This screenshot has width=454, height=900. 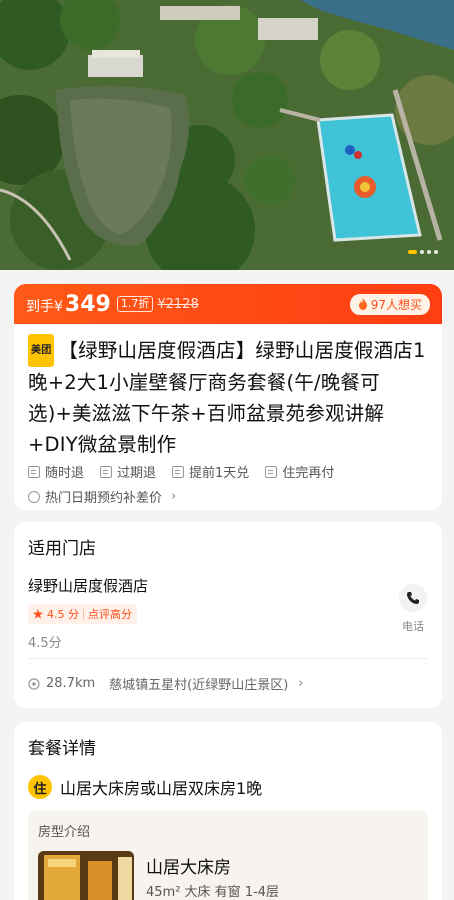 What do you see at coordinates (41, 350) in the screenshot?
I see `brand-badge: 美团` at bounding box center [41, 350].